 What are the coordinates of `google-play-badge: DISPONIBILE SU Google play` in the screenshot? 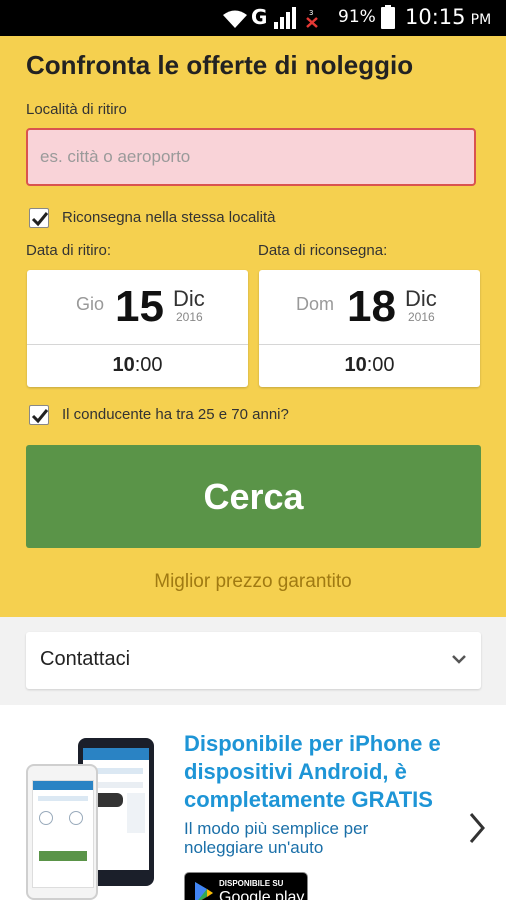 It's located at (246, 886).